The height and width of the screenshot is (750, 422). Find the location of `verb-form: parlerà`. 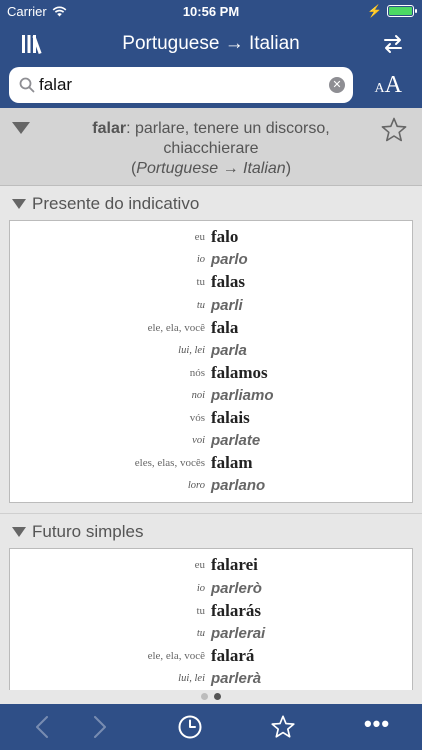

verb-form: parlerà is located at coordinates (236, 678).